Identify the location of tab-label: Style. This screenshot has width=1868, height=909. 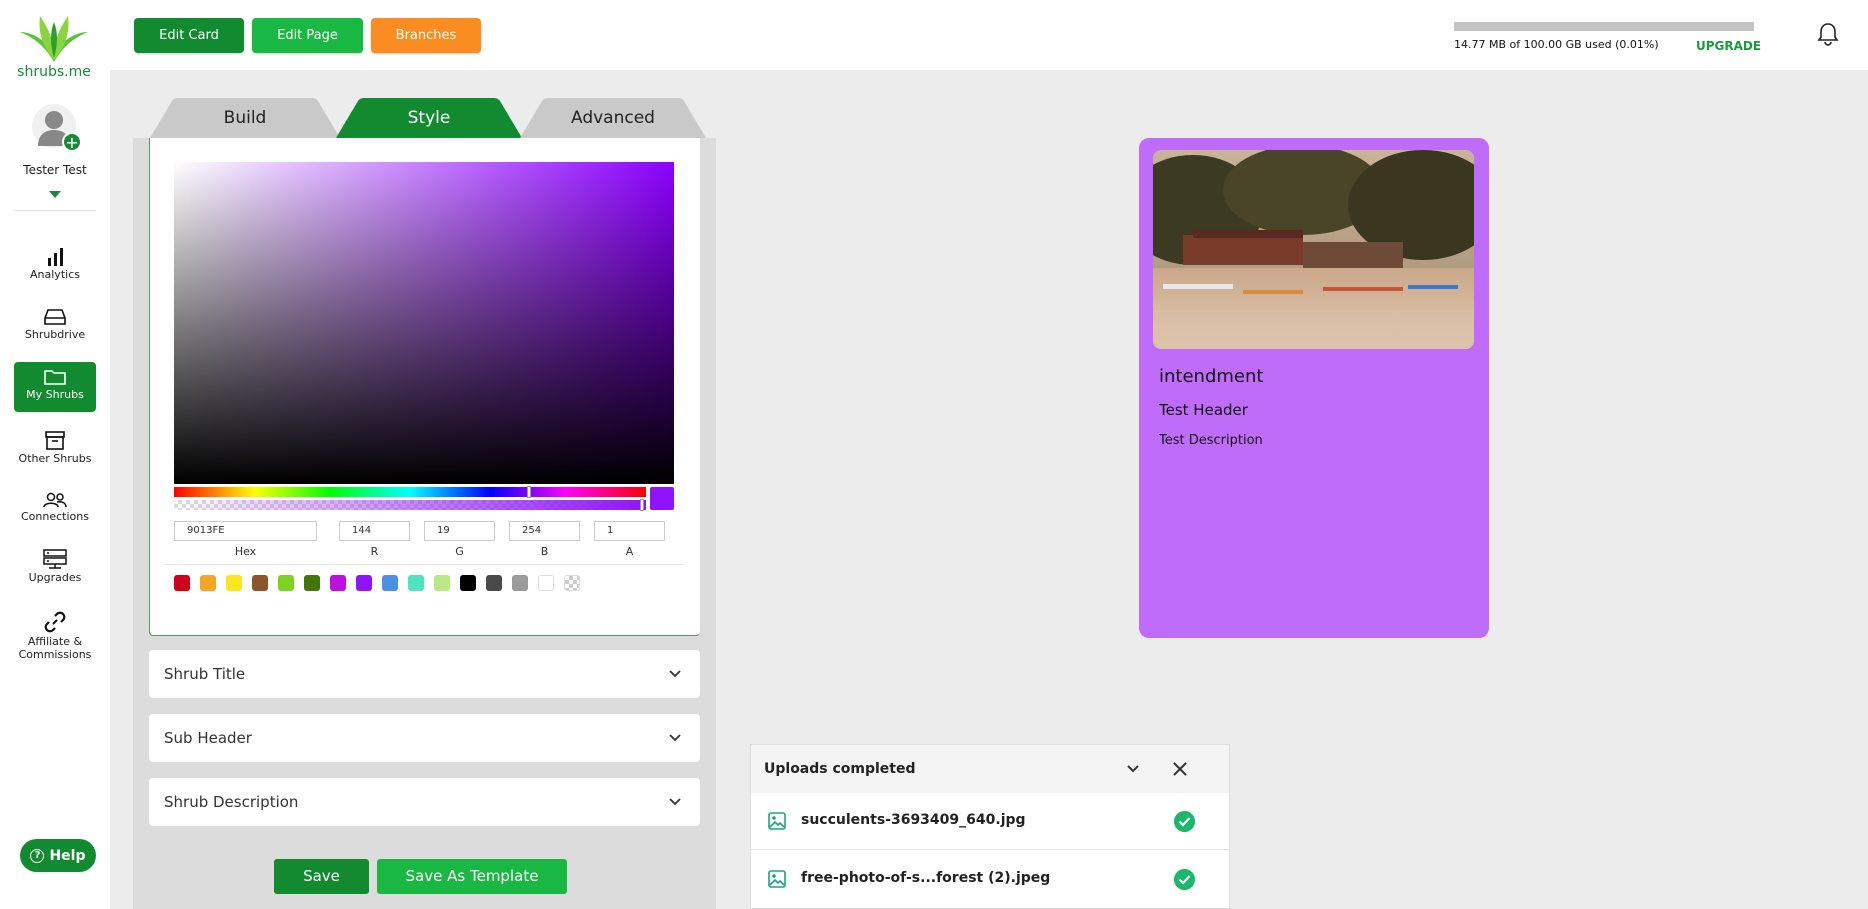
(429, 118).